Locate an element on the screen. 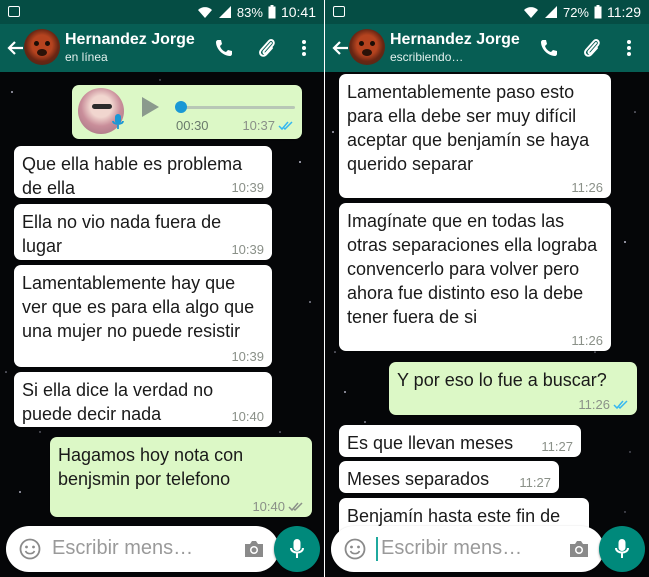 The width and height of the screenshot is (649, 577). message-bubble-incoming: Que ella hable es problema de ella 10:39 is located at coordinates (143, 172).